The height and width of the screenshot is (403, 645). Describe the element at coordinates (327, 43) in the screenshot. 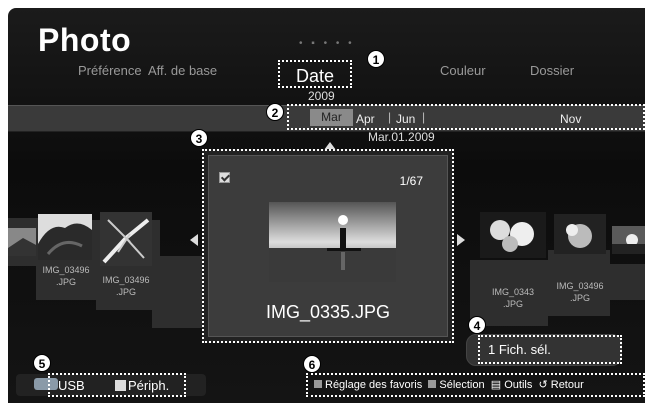

I see `page-indicator: • ▪ • • •` at that location.